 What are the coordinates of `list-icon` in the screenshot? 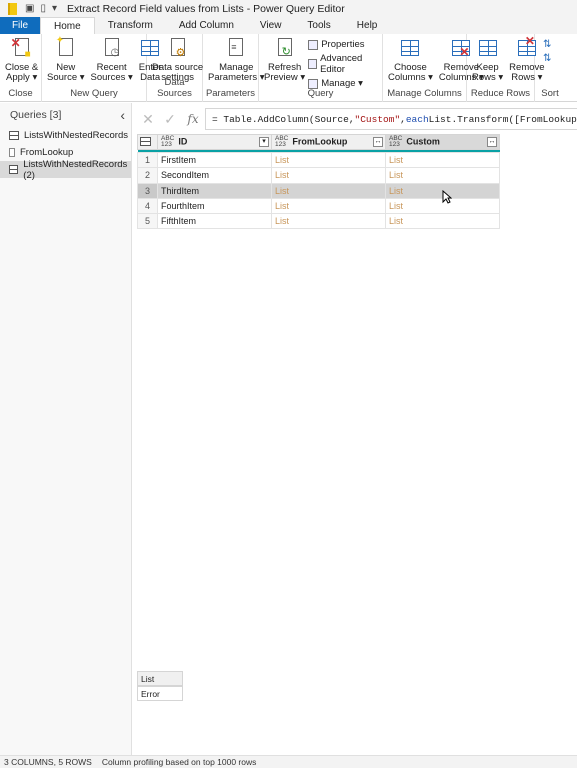 It's located at (12, 152).